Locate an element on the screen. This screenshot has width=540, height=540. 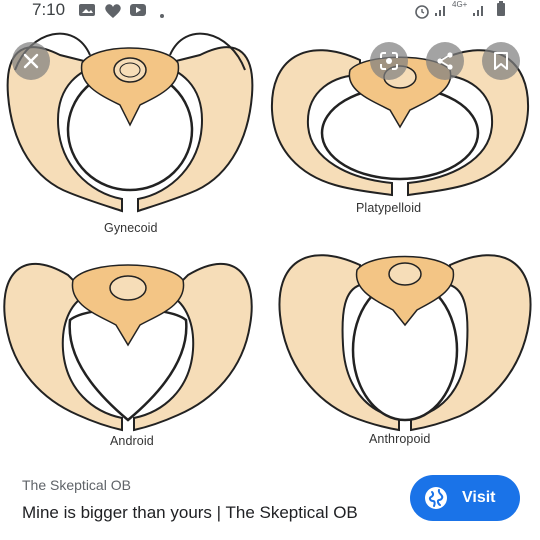
lens-button is located at coordinates (389, 61).